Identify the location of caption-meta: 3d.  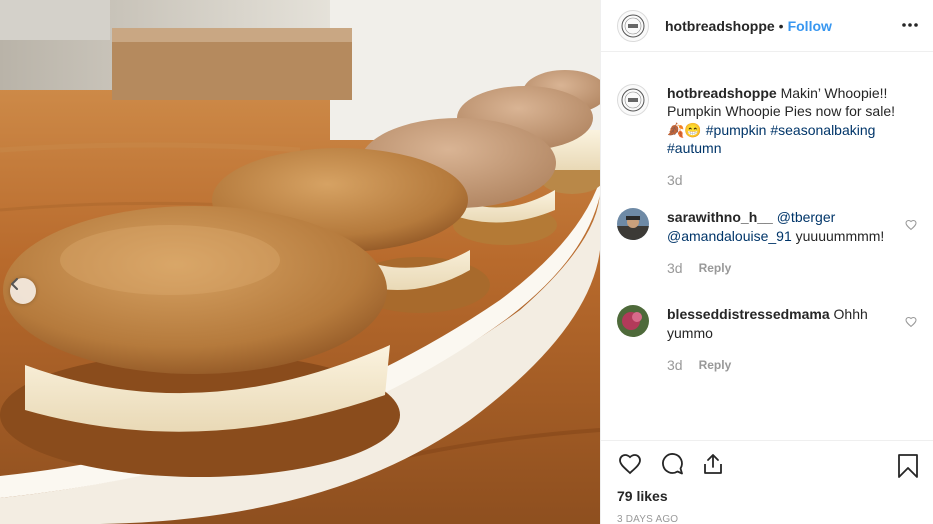
(783, 180).